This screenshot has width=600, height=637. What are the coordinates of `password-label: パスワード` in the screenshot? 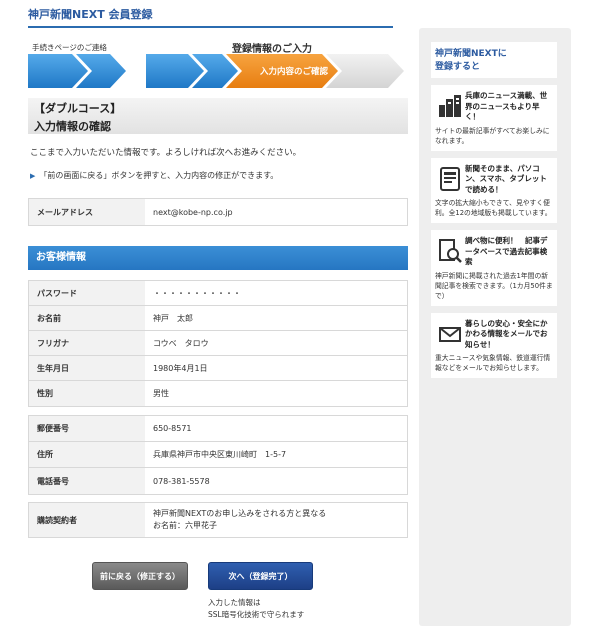 It's located at (87, 293).